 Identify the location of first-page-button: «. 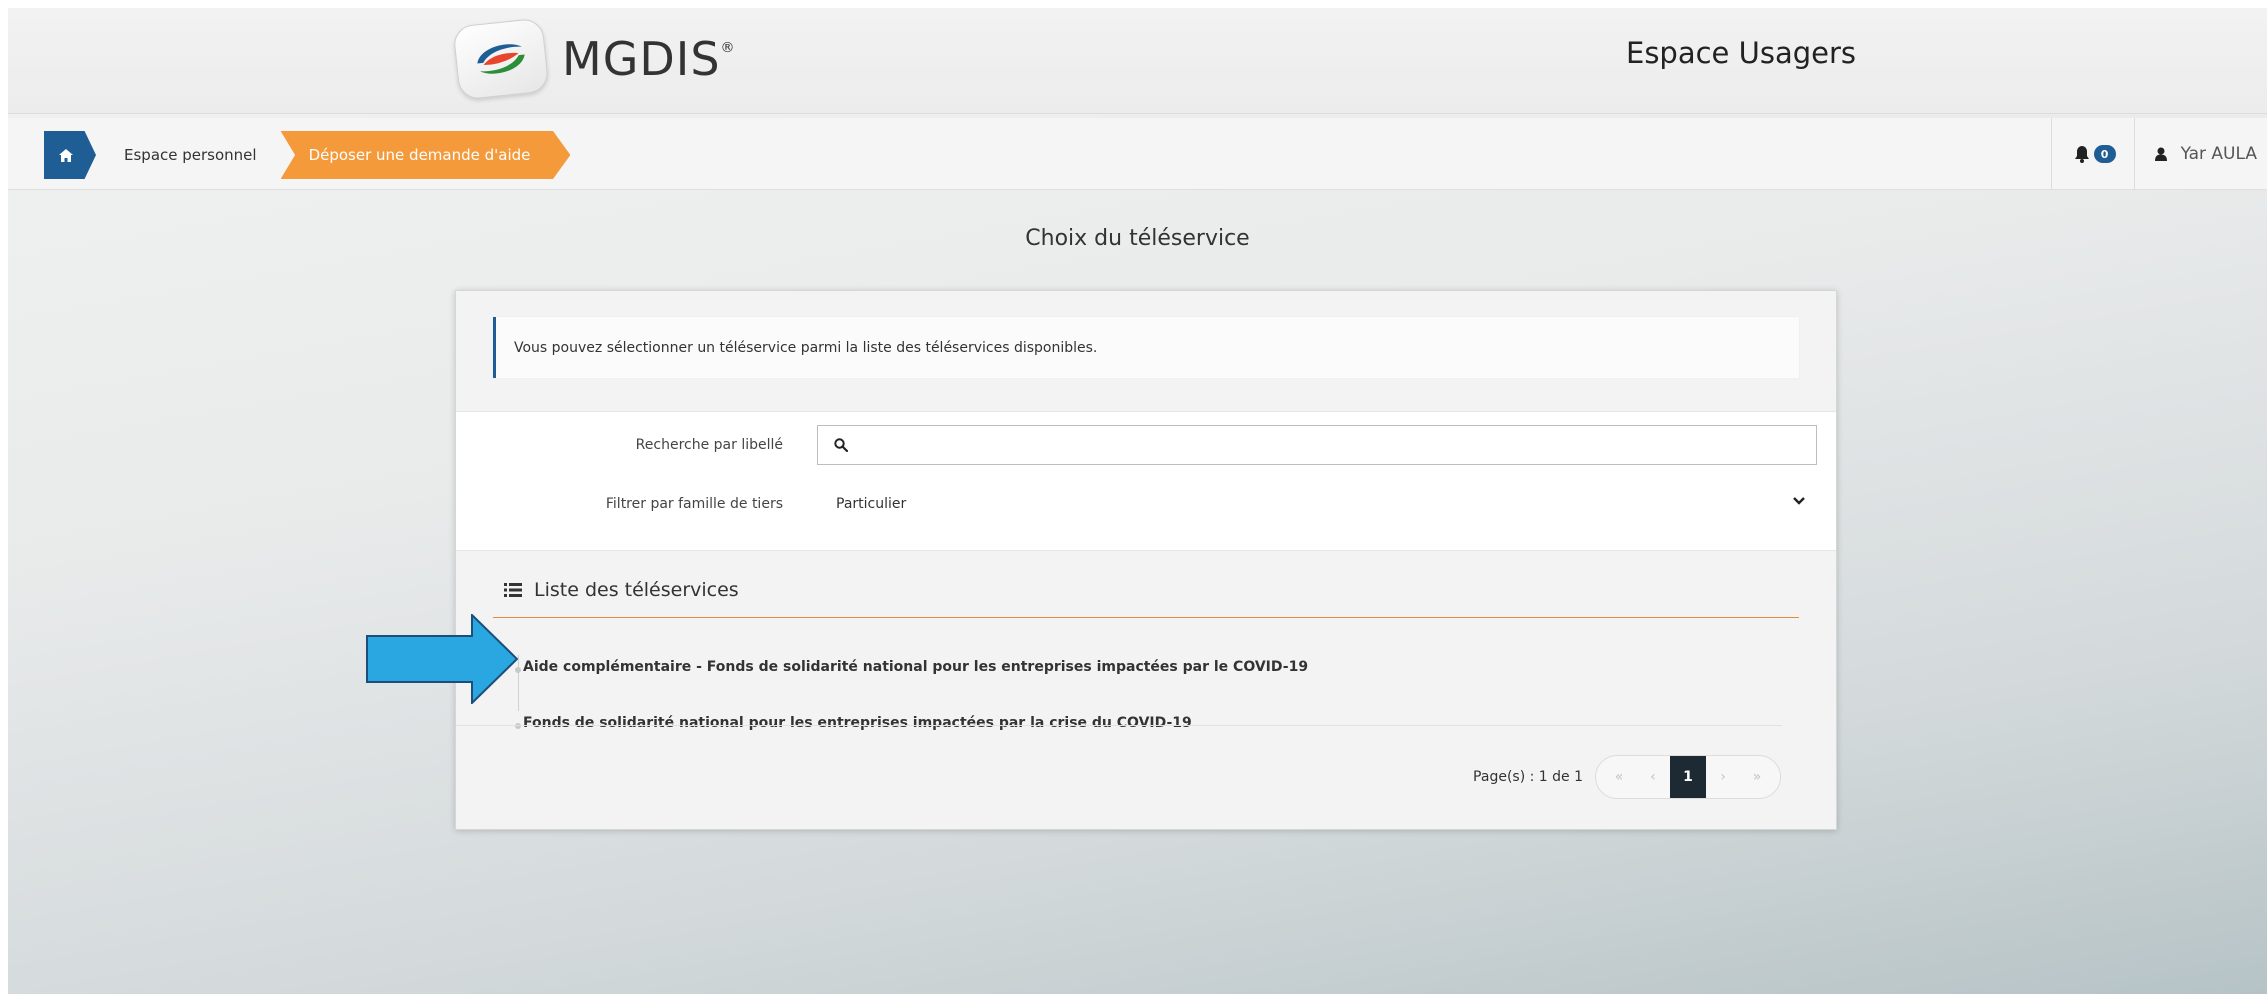
(1619, 777).